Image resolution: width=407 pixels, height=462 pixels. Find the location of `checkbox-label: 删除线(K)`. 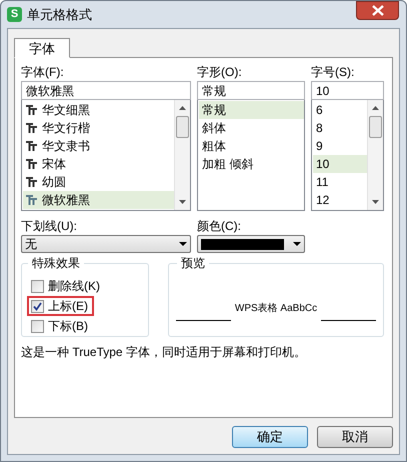

checkbox-label: 删除线(K) is located at coordinates (74, 286).